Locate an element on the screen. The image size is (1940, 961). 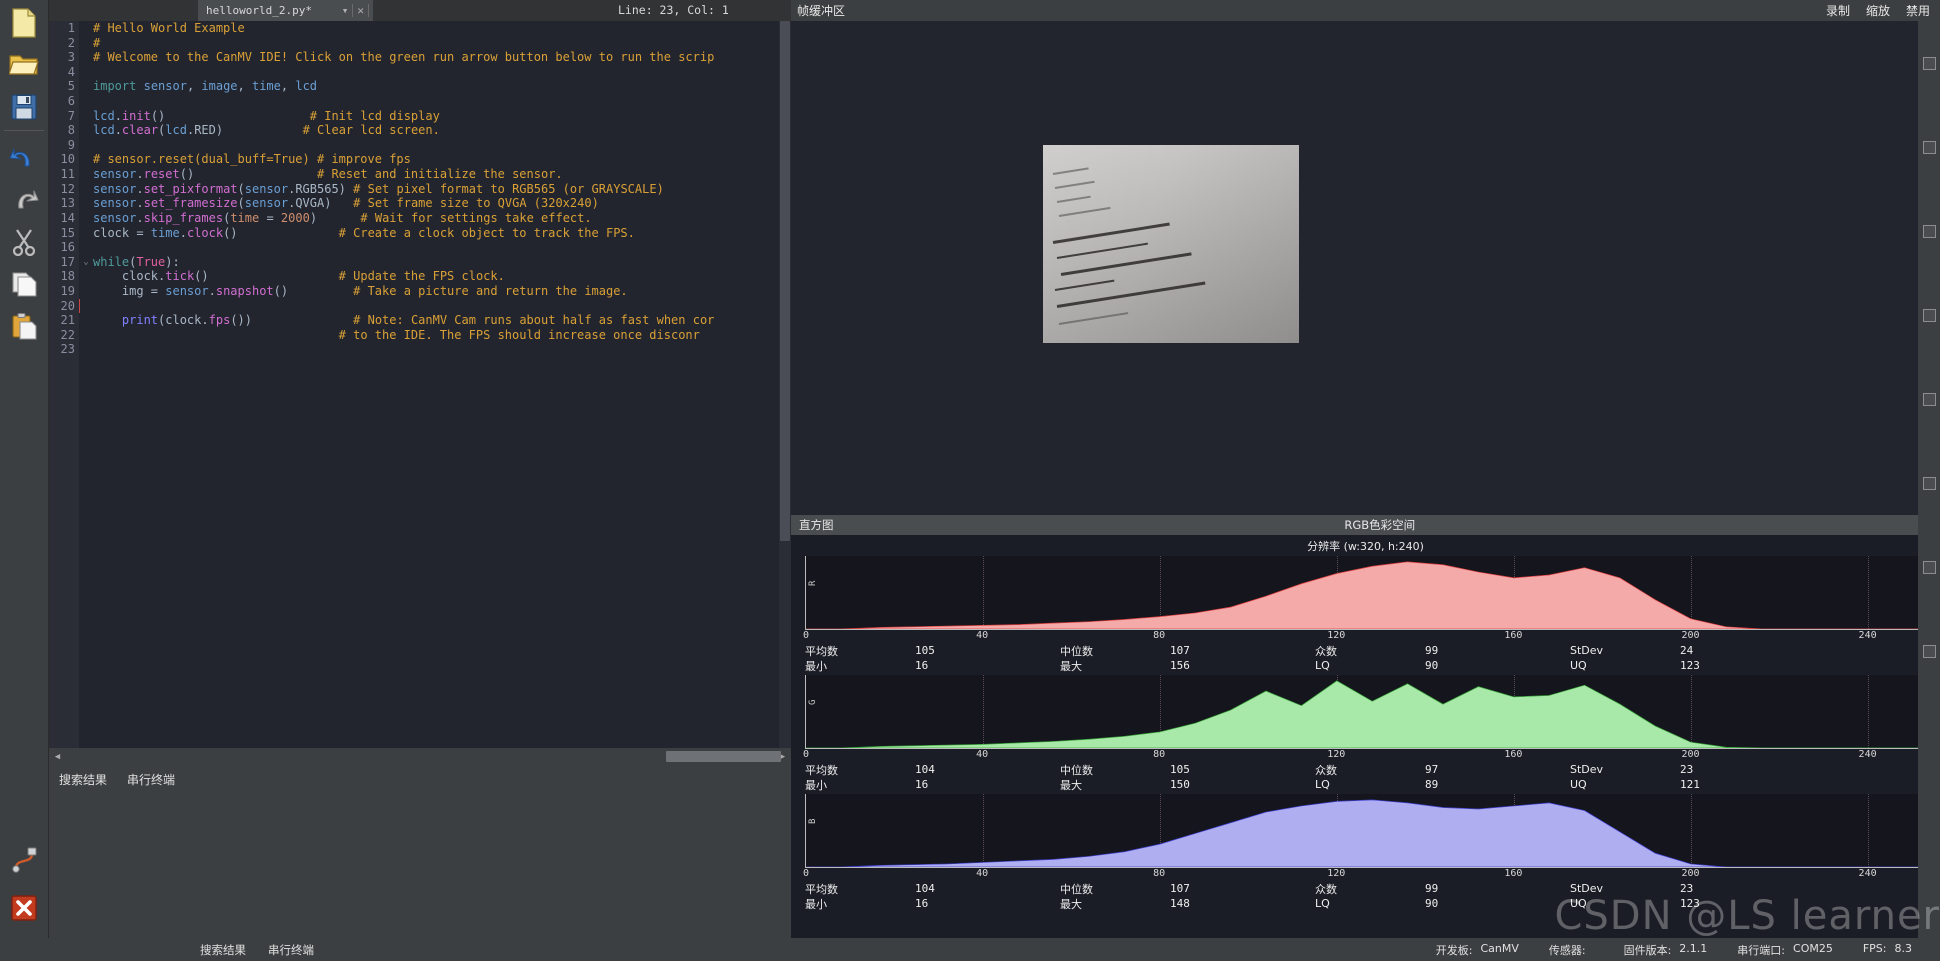
channel-axis-label: B is located at coordinates (813, 821).